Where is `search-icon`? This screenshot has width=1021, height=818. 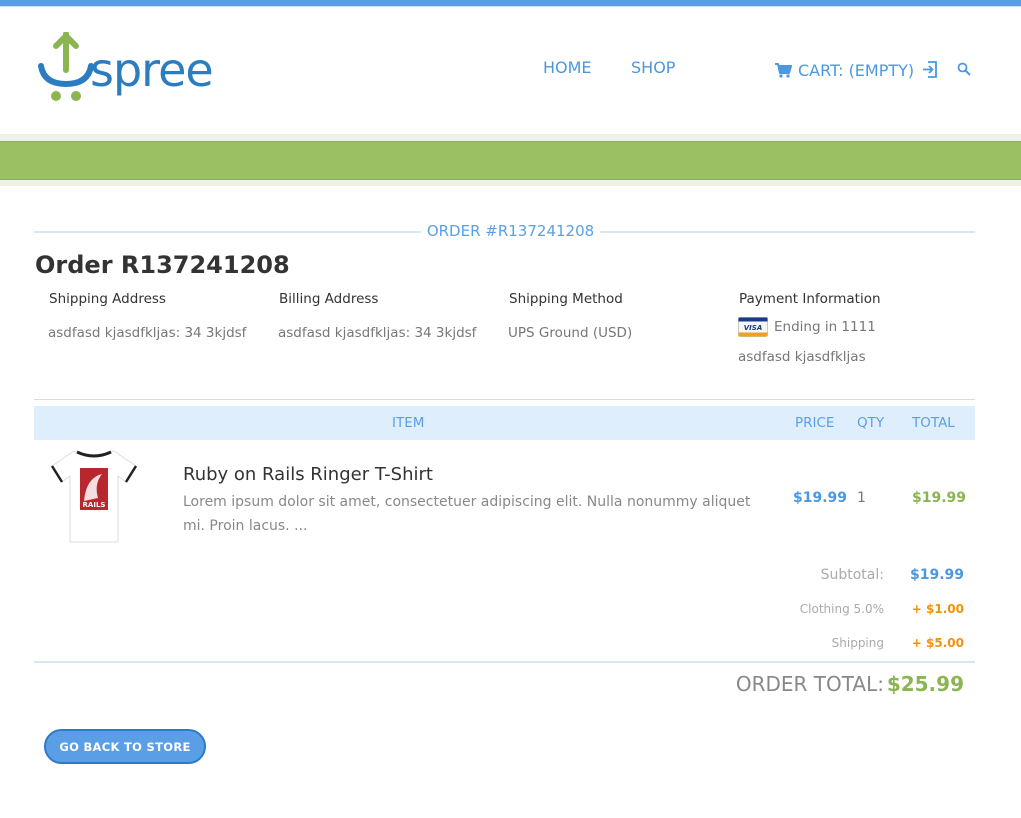
search-icon is located at coordinates (964, 69).